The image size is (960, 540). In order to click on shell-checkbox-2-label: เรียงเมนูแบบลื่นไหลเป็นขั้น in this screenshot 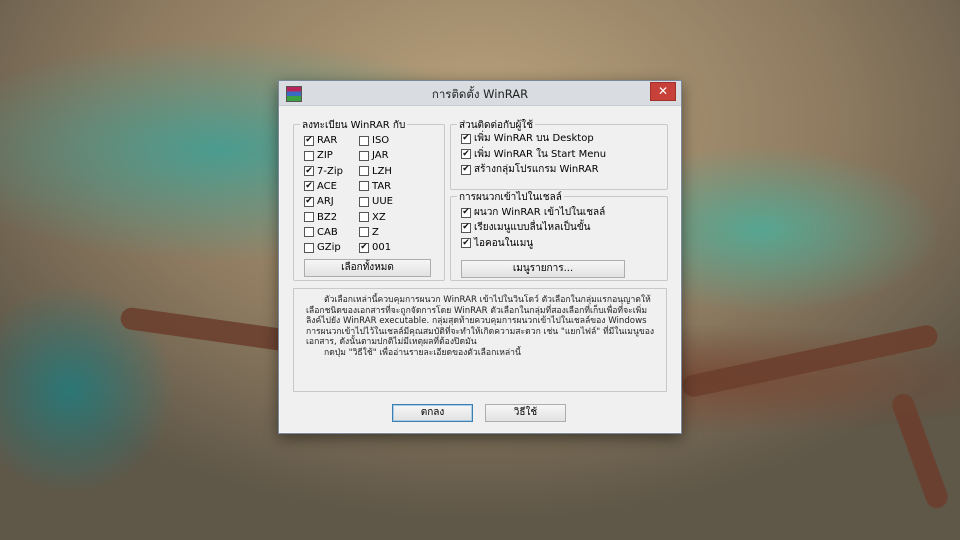, I will do `click(532, 228)`.